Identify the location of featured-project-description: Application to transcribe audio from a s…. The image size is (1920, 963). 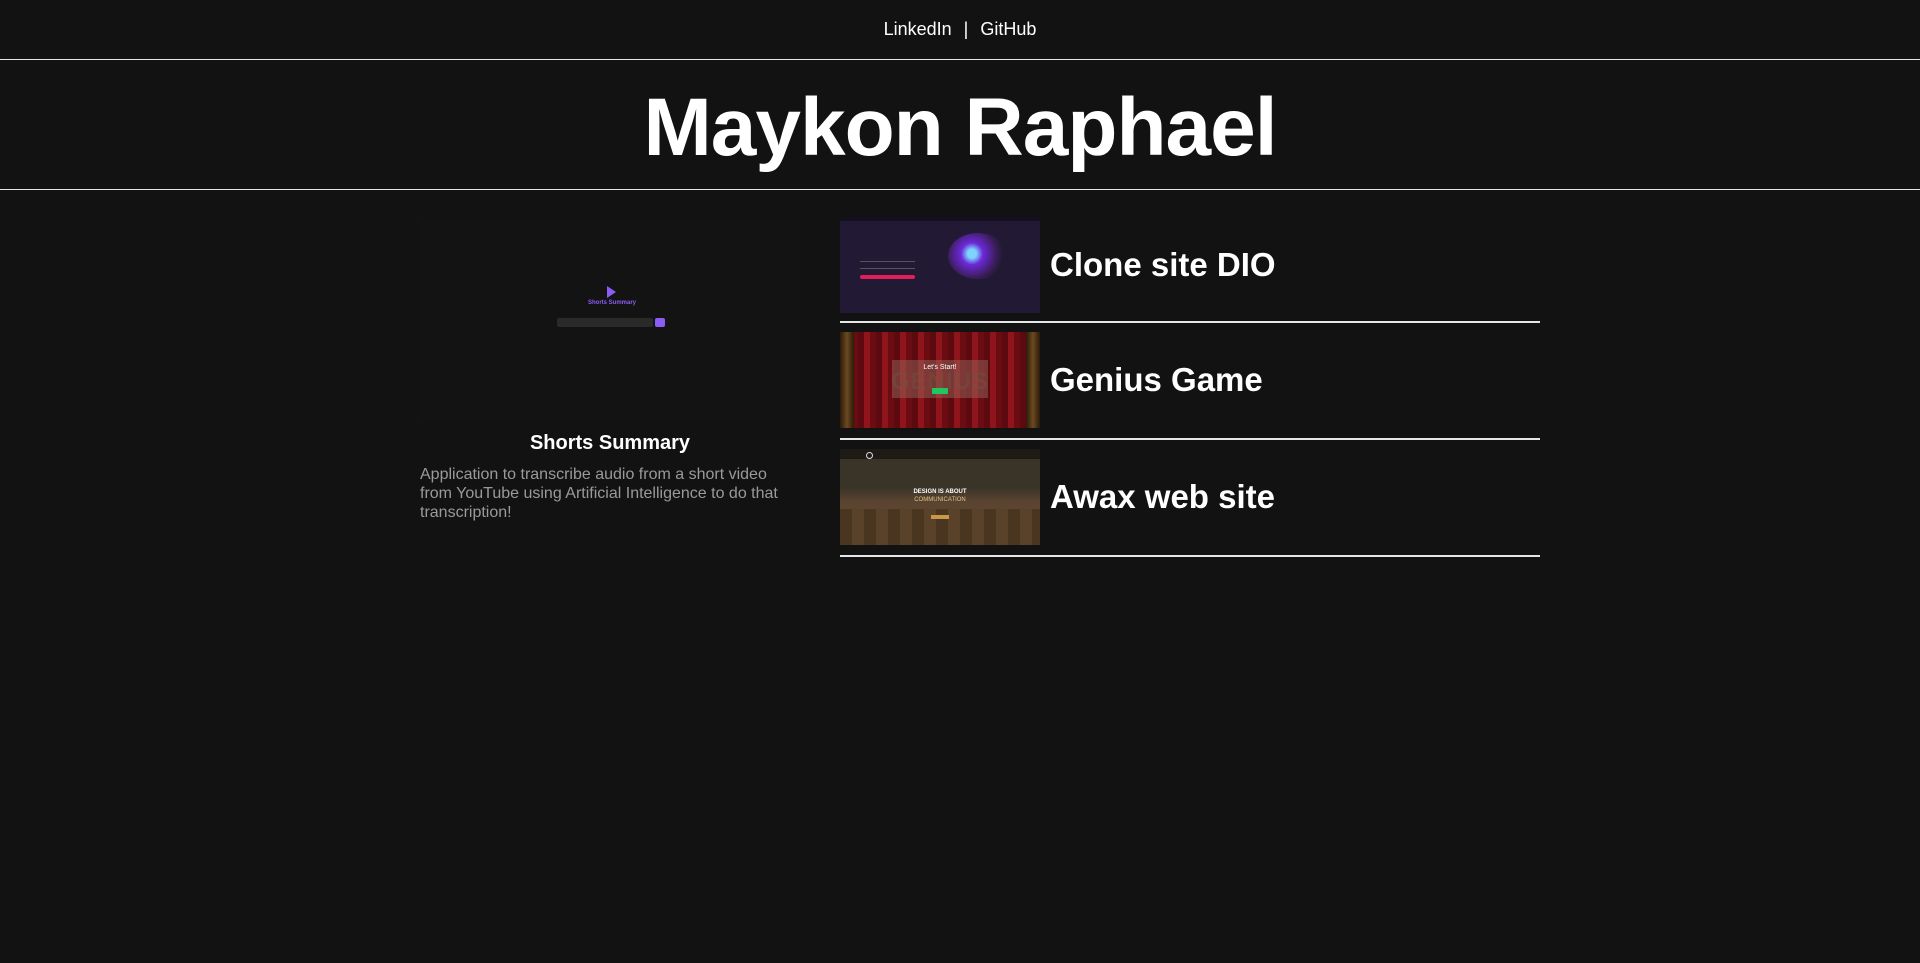
(599, 493).